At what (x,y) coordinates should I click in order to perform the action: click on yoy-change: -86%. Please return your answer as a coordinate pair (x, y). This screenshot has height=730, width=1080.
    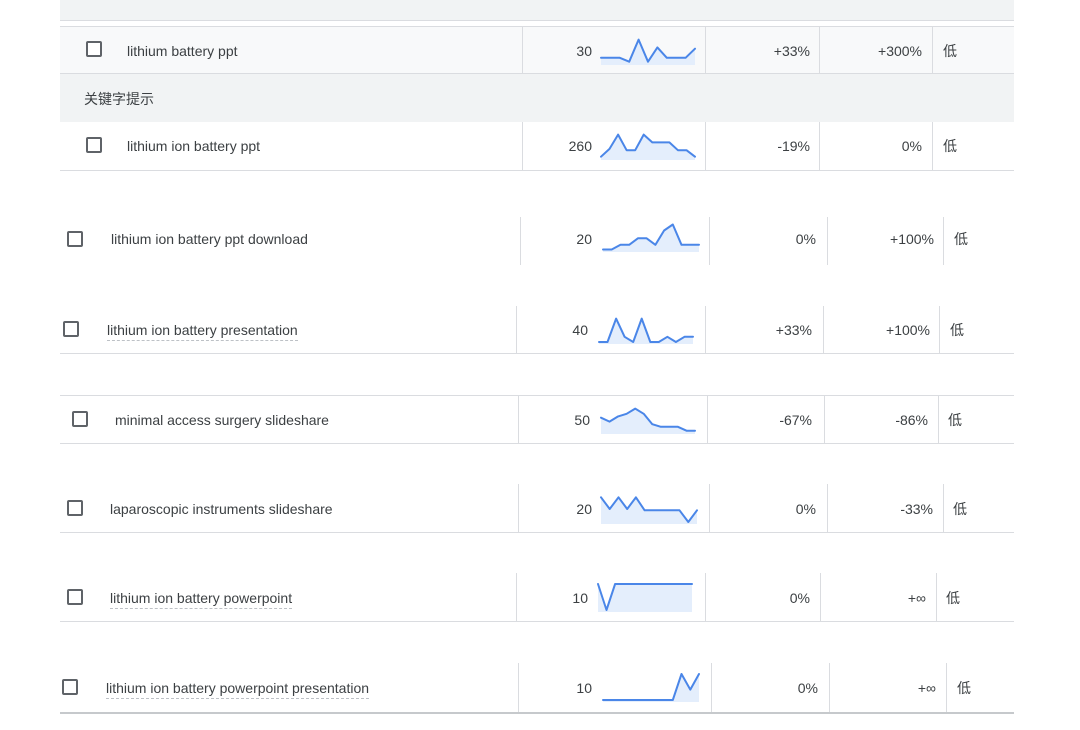
    Looking at the image, I should click on (911, 420).